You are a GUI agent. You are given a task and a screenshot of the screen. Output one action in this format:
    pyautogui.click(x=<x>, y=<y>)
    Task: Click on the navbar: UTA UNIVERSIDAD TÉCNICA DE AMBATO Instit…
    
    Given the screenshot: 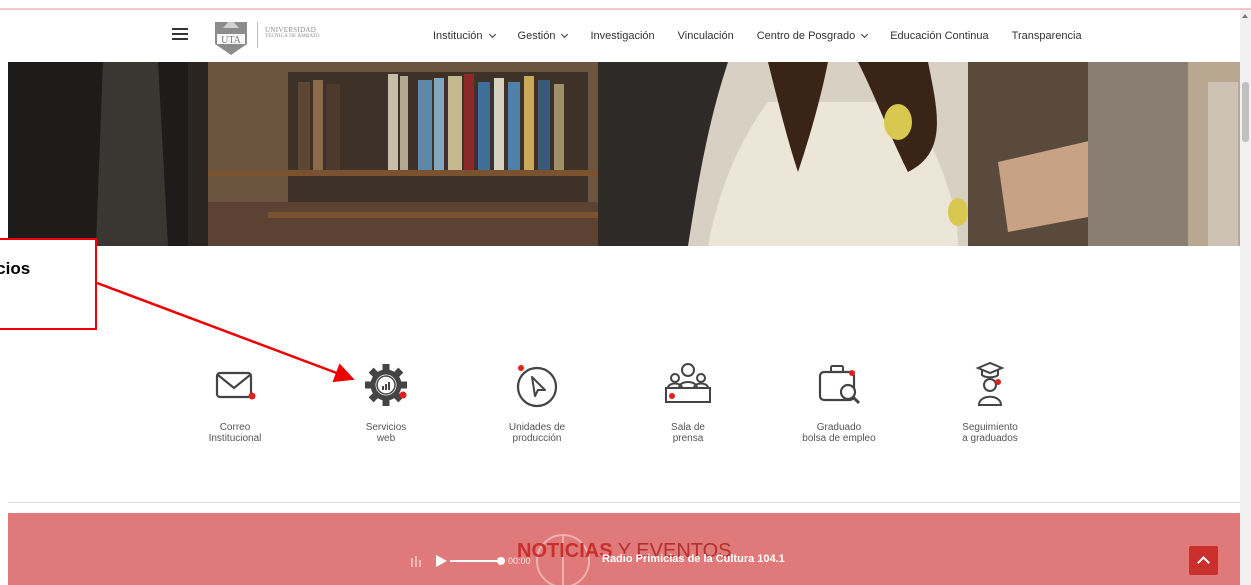 What is the action you would take?
    pyautogui.click(x=624, y=37)
    